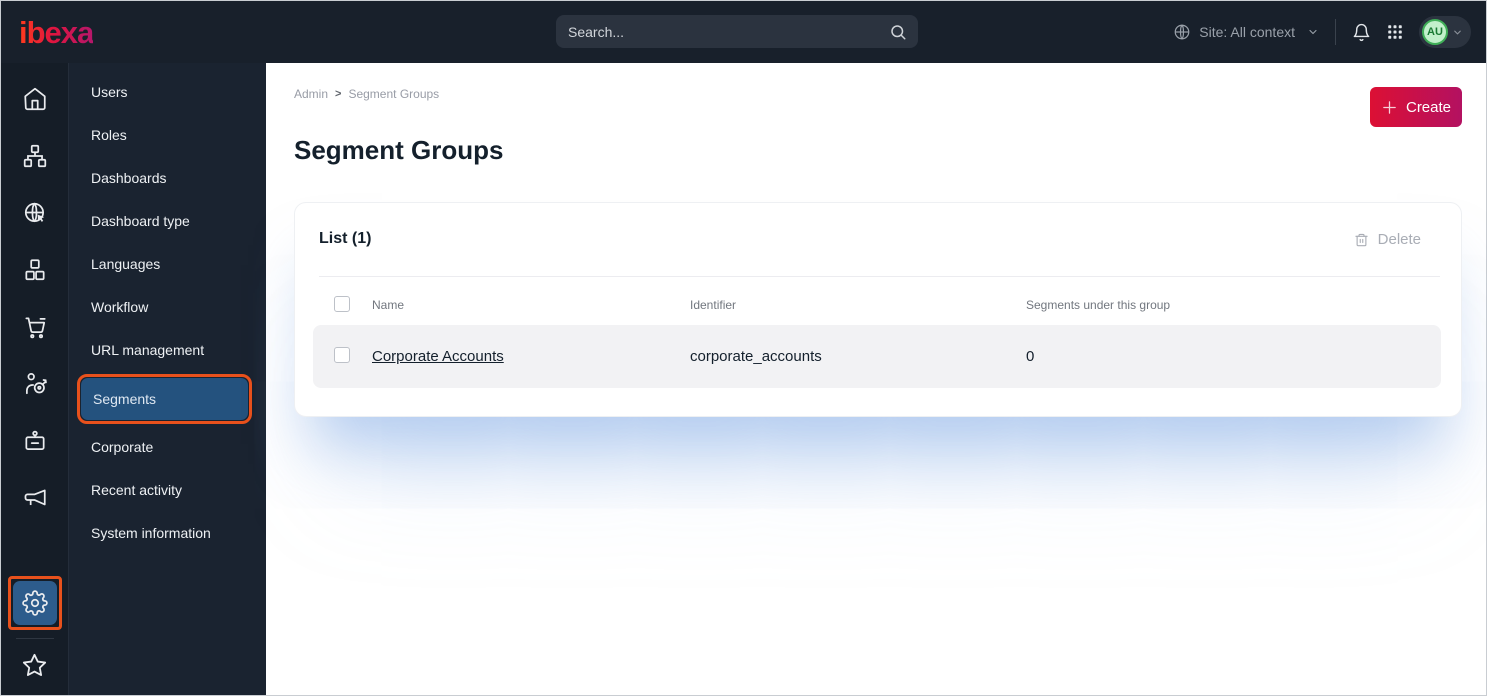 The height and width of the screenshot is (696, 1487). What do you see at coordinates (167, 264) in the screenshot?
I see `menu-item-languages: Languages` at bounding box center [167, 264].